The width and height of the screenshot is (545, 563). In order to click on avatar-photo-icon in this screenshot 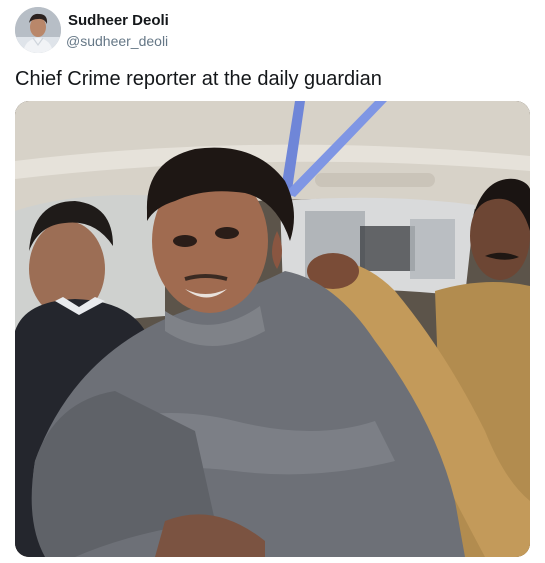, I will do `click(38, 30)`.